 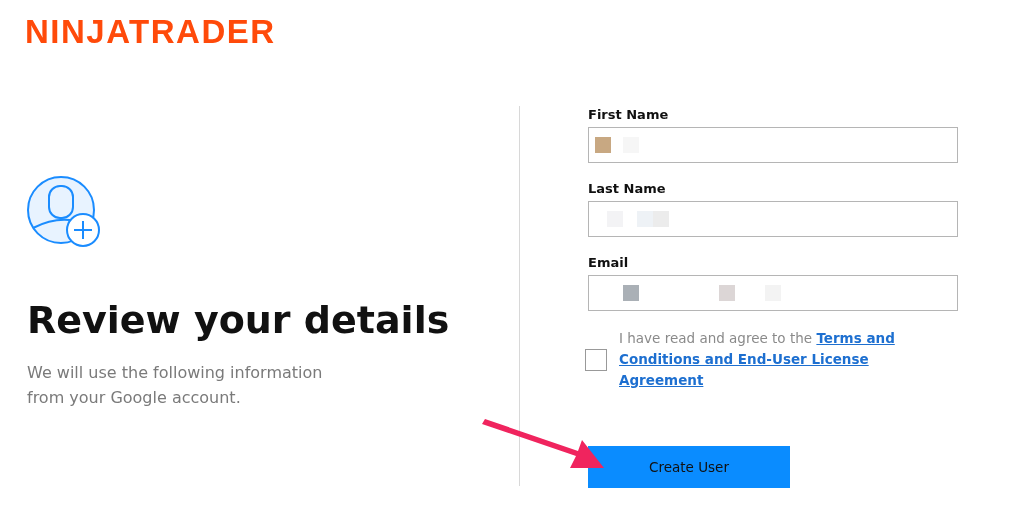 I want to click on agreement-text: I have read and agree to the Terms and Conditions and End-User License Agreement, so click(x=757, y=359).